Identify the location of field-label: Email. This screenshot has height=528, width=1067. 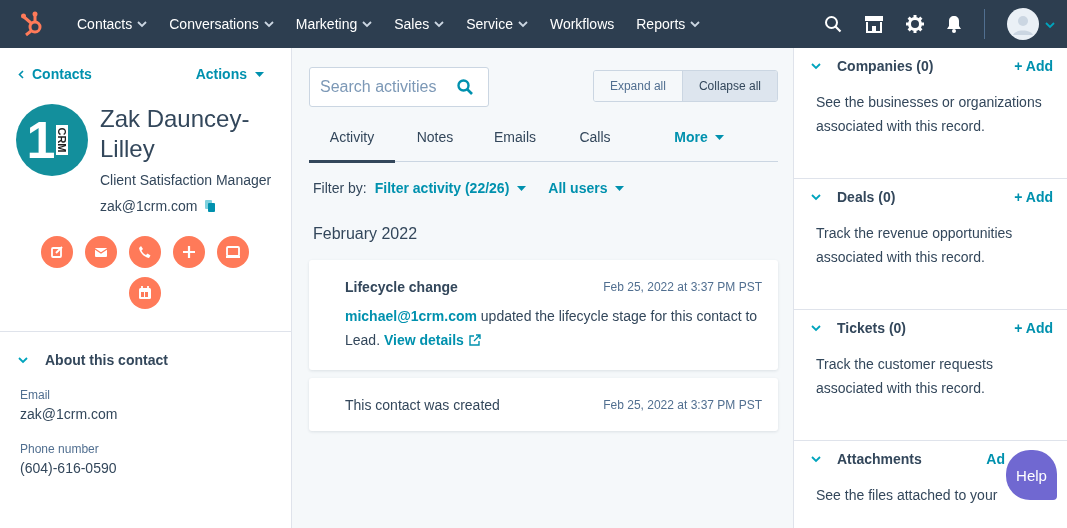
(35, 395).